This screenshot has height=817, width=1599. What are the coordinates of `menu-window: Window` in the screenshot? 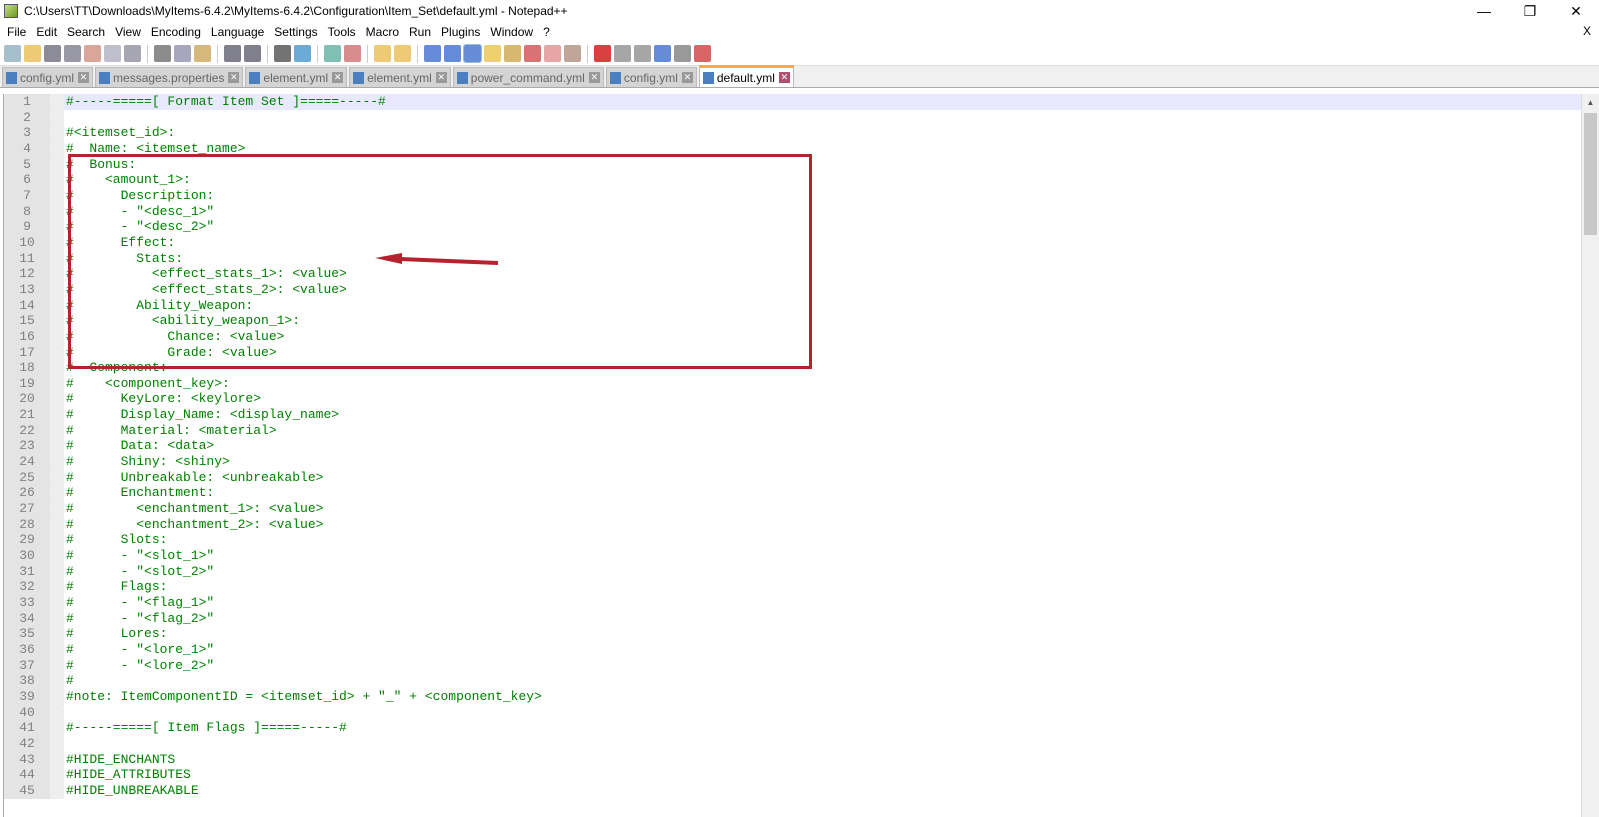 It's located at (511, 32).